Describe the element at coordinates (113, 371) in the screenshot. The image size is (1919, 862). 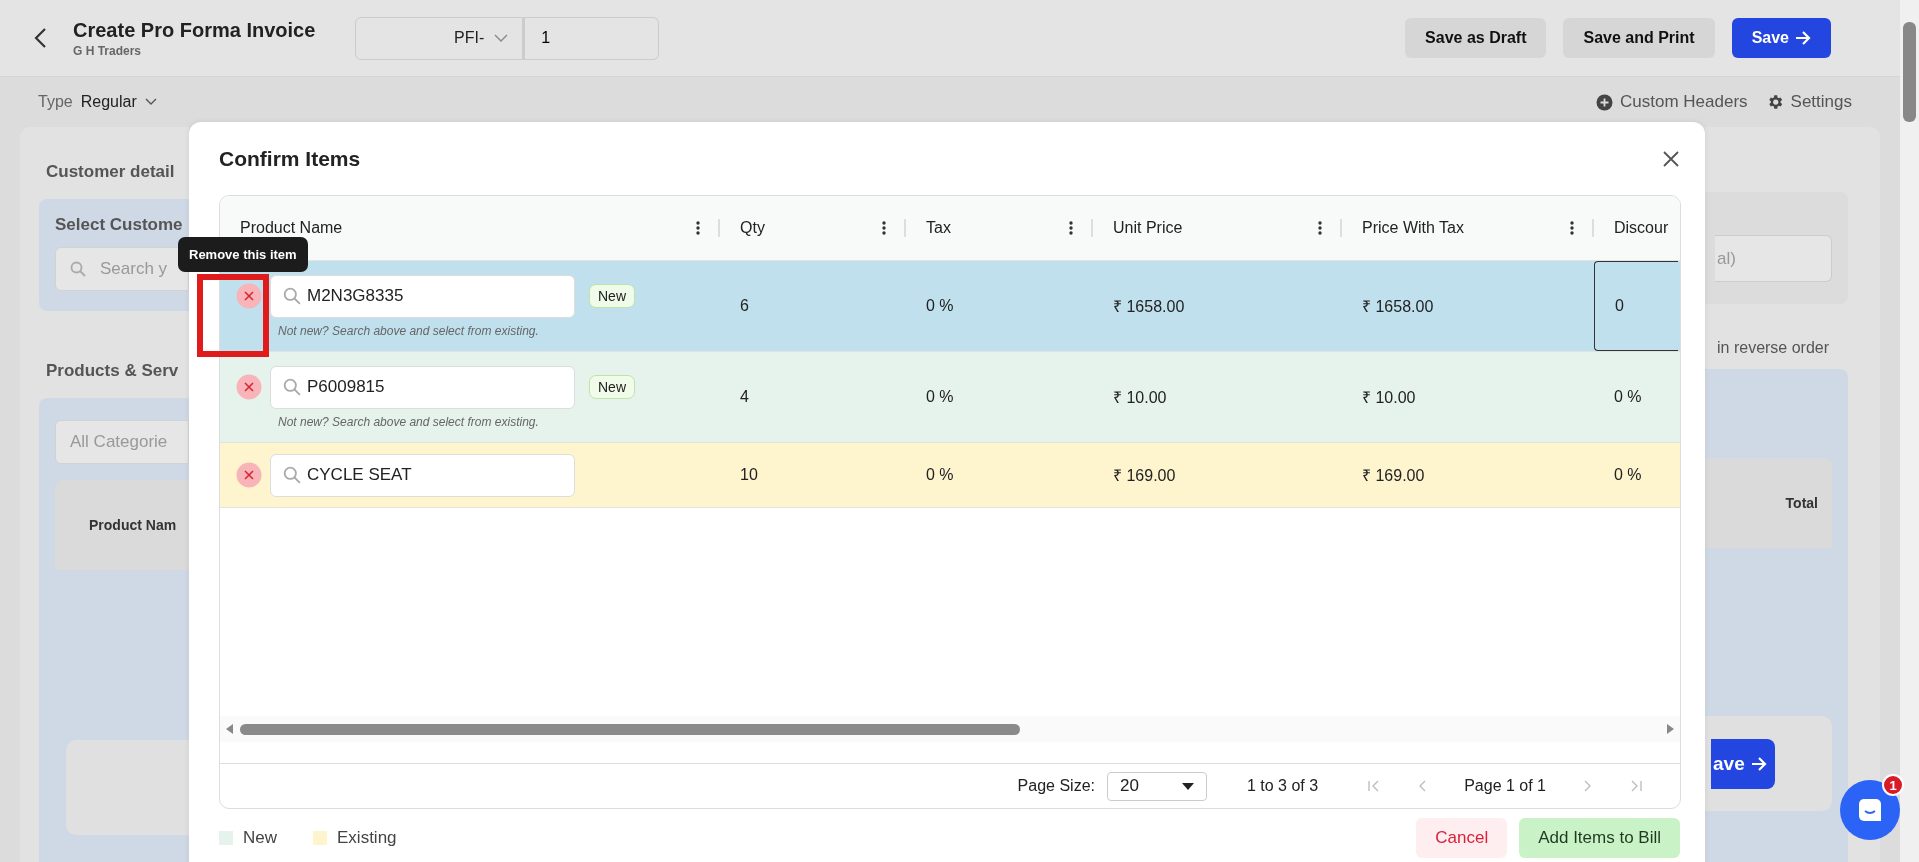
I see `section-heading: Products & Serv` at that location.